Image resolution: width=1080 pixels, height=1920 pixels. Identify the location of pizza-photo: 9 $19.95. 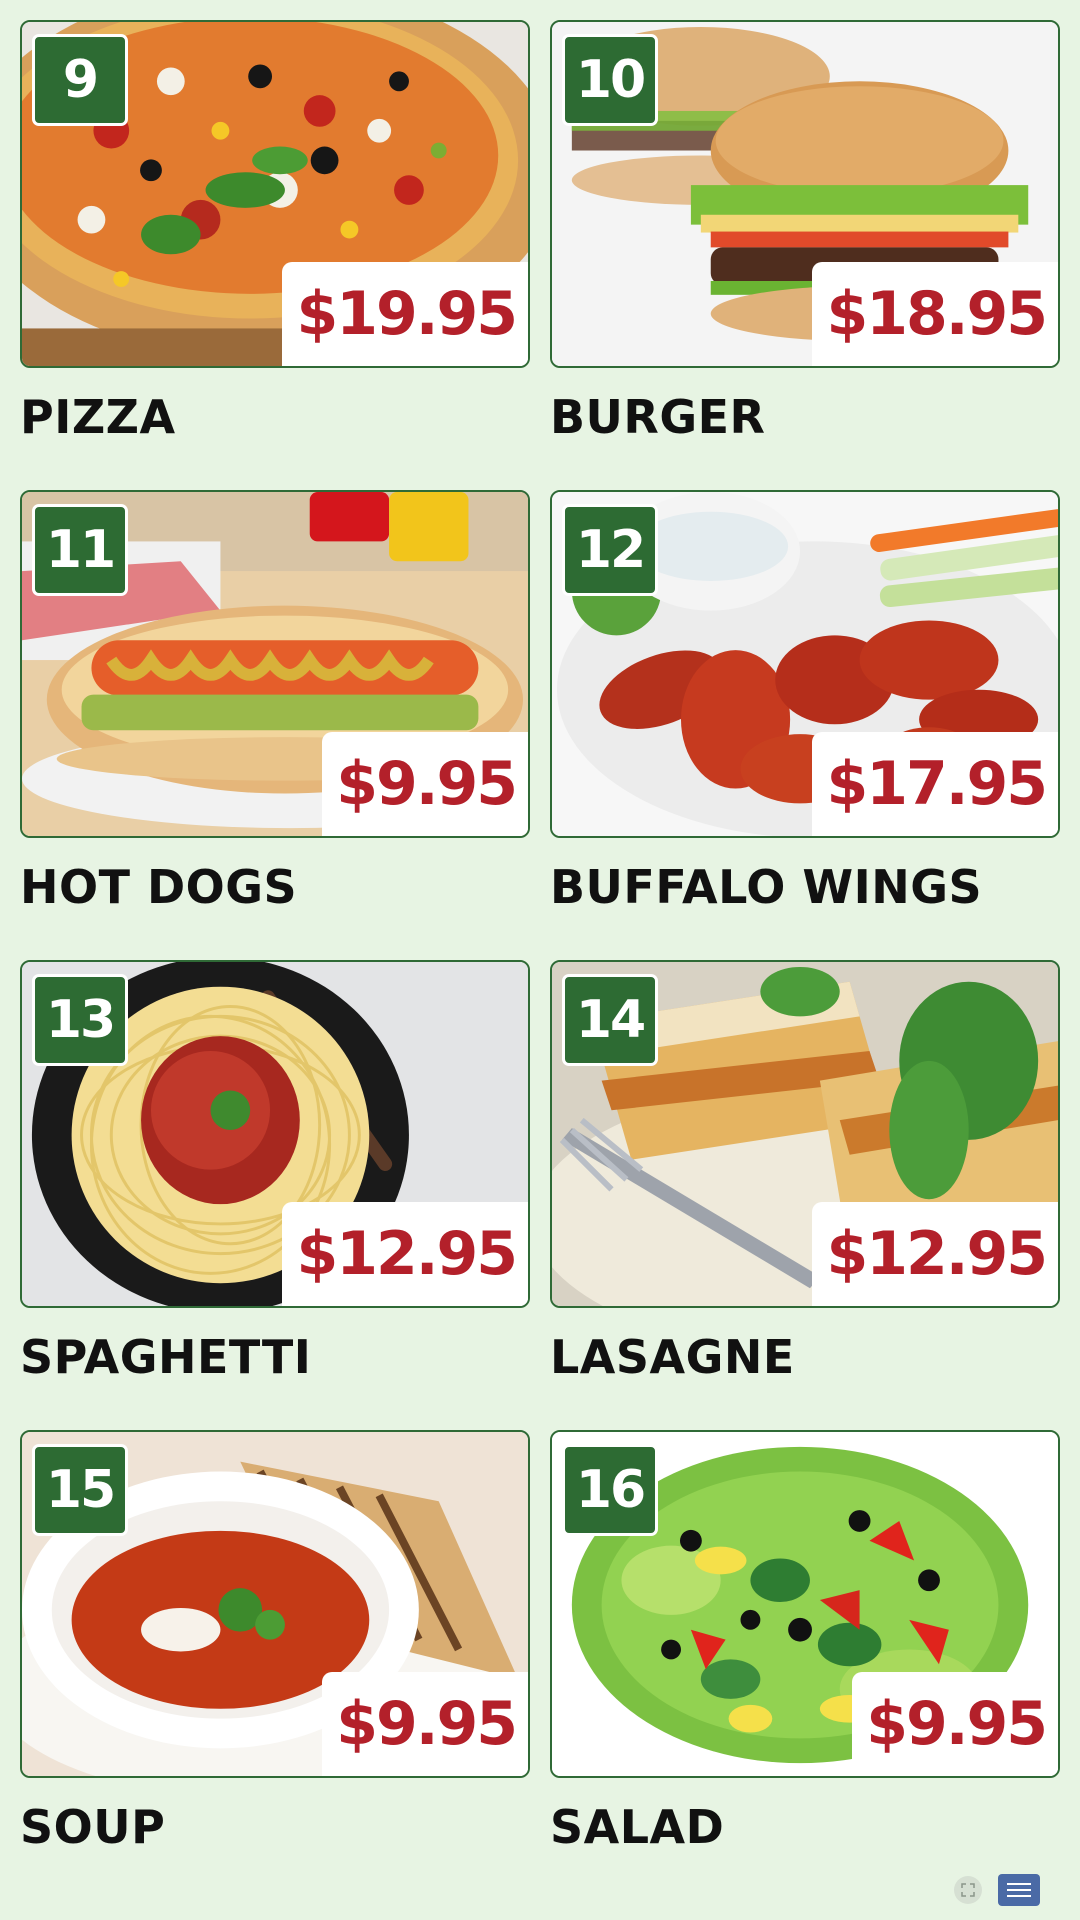
(275, 194).